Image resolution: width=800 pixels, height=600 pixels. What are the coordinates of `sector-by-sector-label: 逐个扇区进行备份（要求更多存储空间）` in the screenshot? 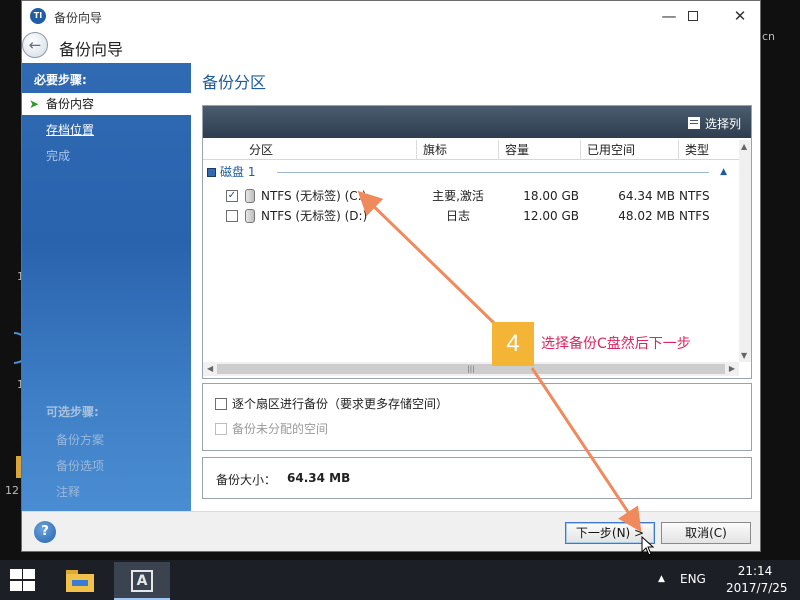 It's located at (340, 404).